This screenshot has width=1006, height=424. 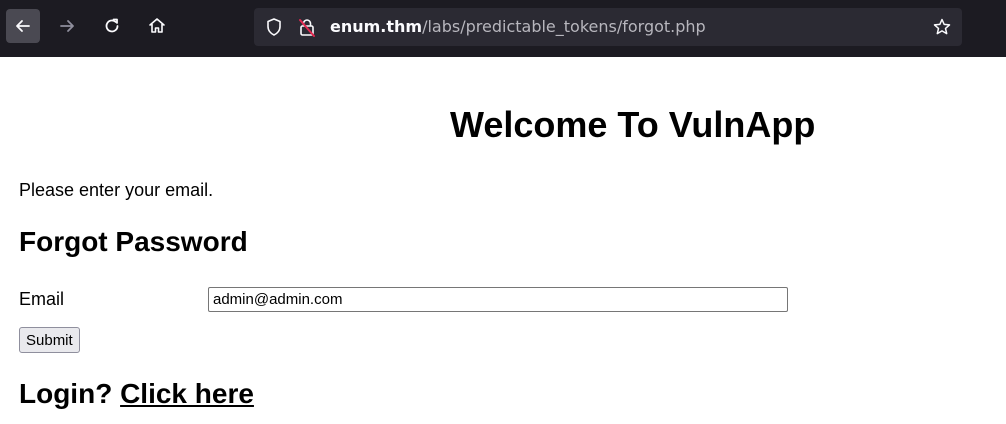 I want to click on insecure-lock-icon, so click(x=307, y=27).